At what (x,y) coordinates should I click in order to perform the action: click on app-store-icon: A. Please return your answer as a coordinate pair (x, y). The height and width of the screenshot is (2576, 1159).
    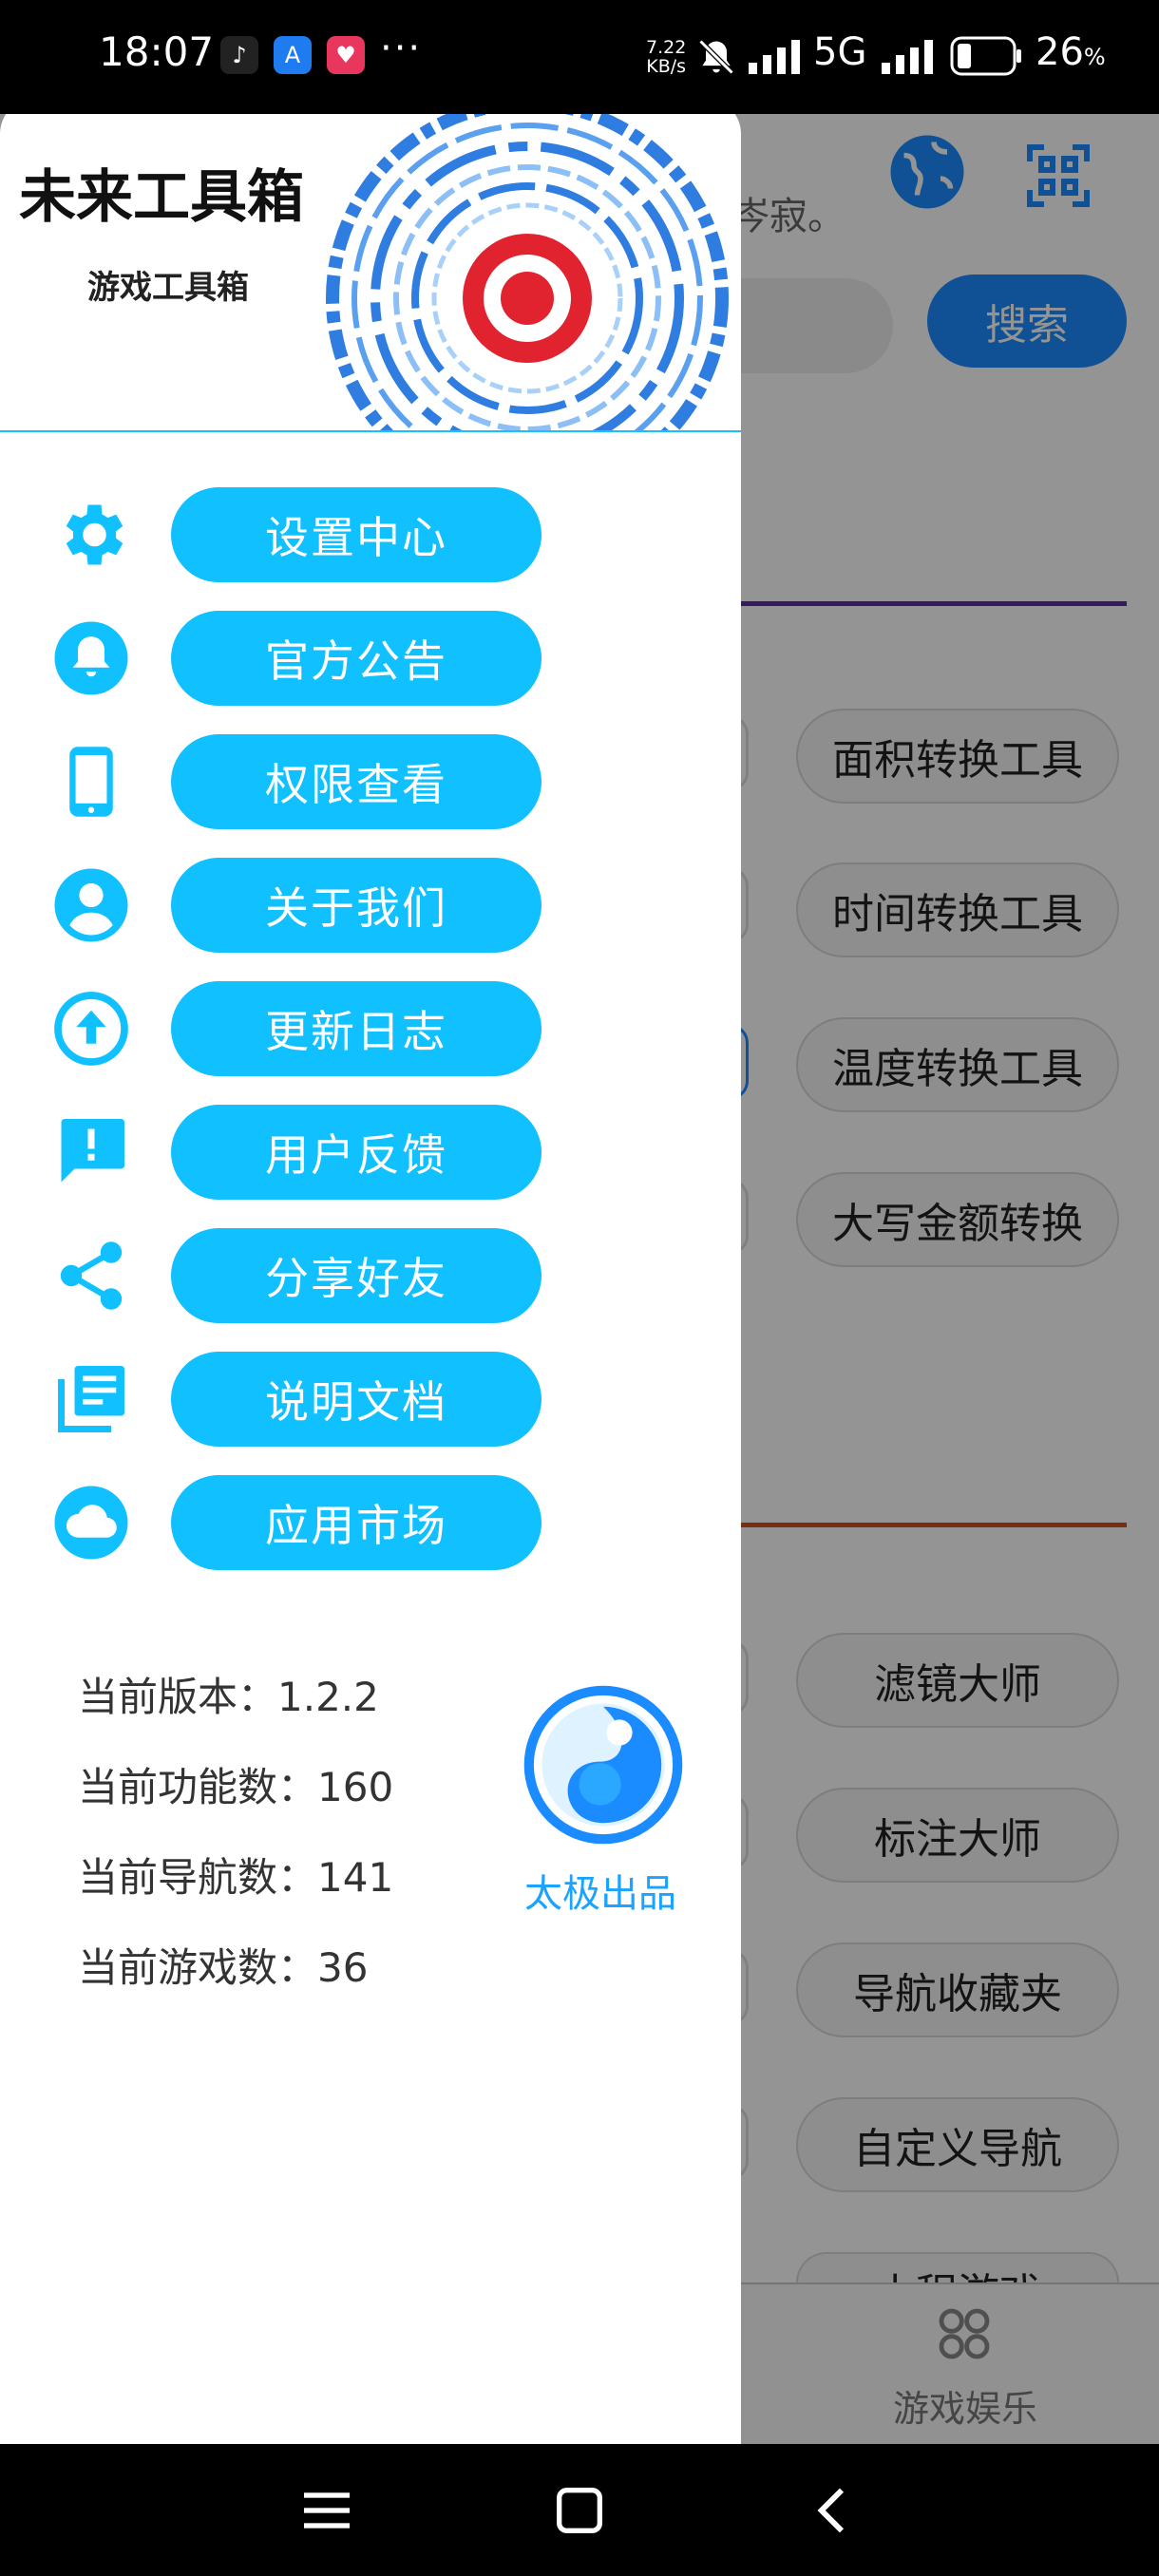
    Looking at the image, I should click on (293, 55).